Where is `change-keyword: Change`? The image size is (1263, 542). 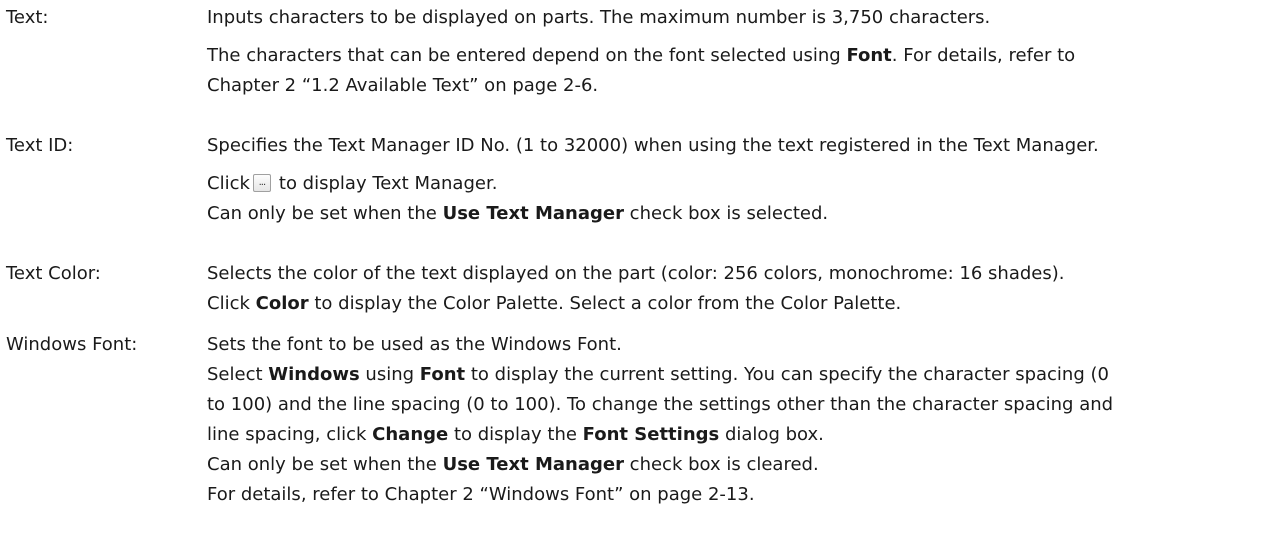
change-keyword: Change is located at coordinates (410, 434).